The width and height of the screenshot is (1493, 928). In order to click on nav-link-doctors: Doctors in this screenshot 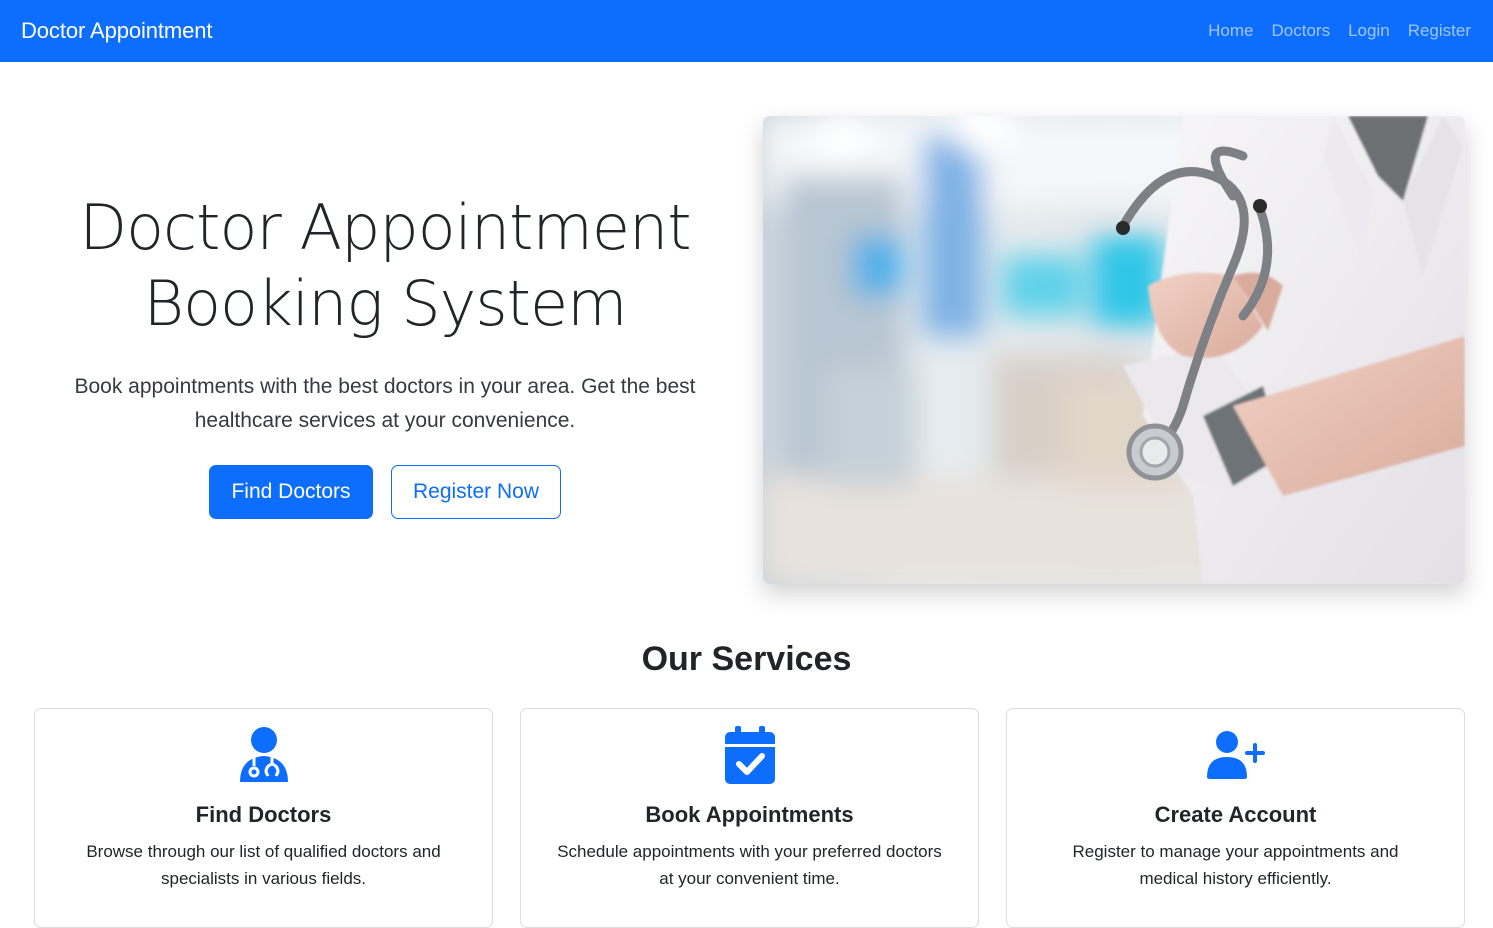, I will do `click(1301, 31)`.